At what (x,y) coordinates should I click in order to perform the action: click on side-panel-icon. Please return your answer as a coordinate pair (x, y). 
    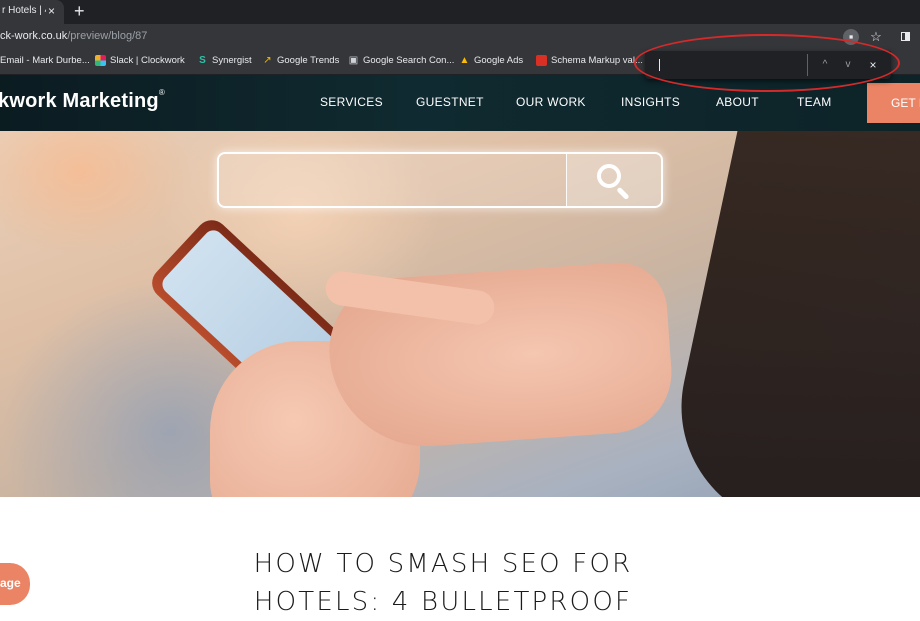
    Looking at the image, I should click on (906, 37).